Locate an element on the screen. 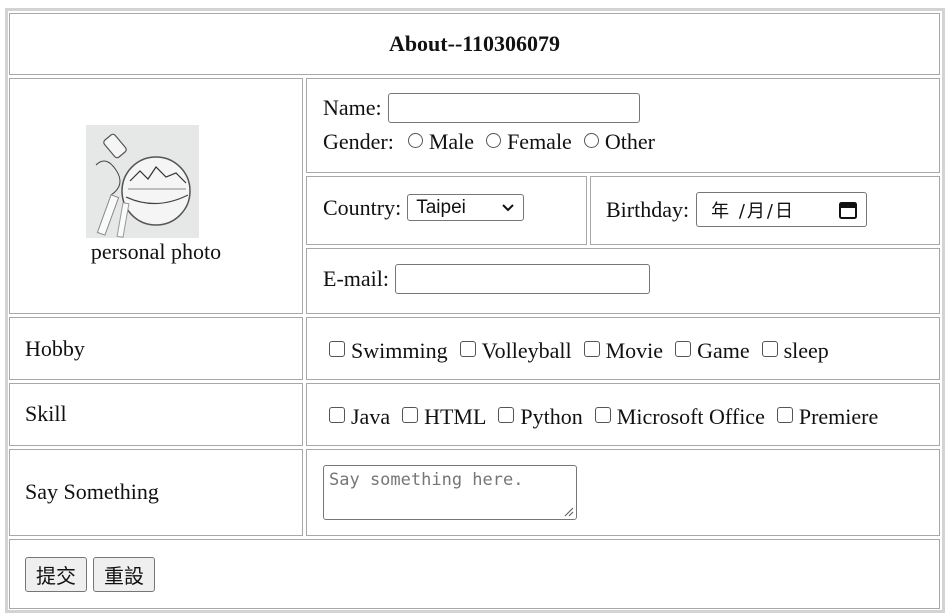  say-label-cell: Say Something is located at coordinates (156, 492).